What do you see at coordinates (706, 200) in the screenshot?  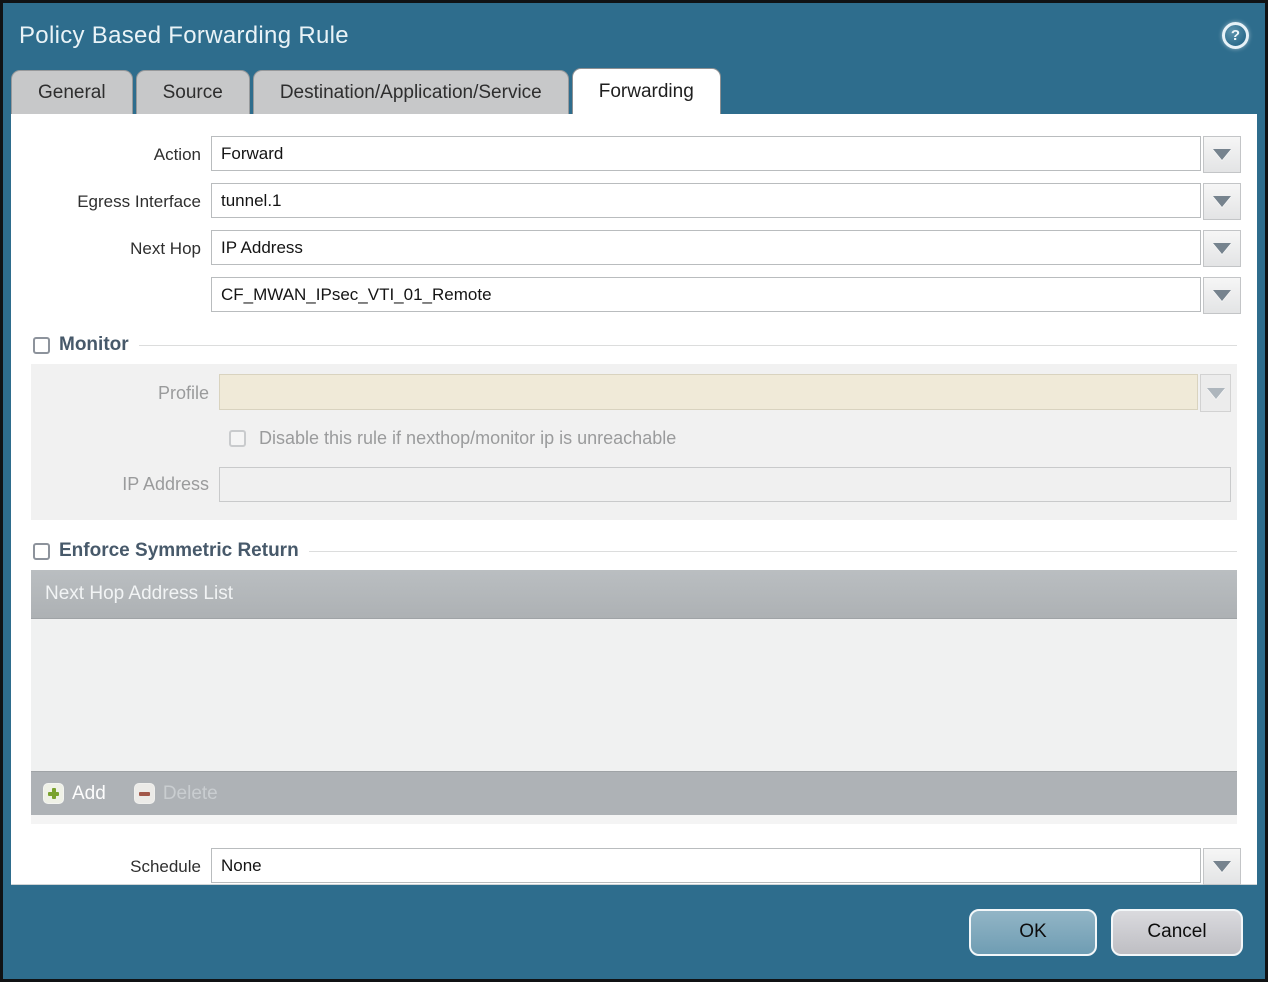 I see `egress-interface-input` at bounding box center [706, 200].